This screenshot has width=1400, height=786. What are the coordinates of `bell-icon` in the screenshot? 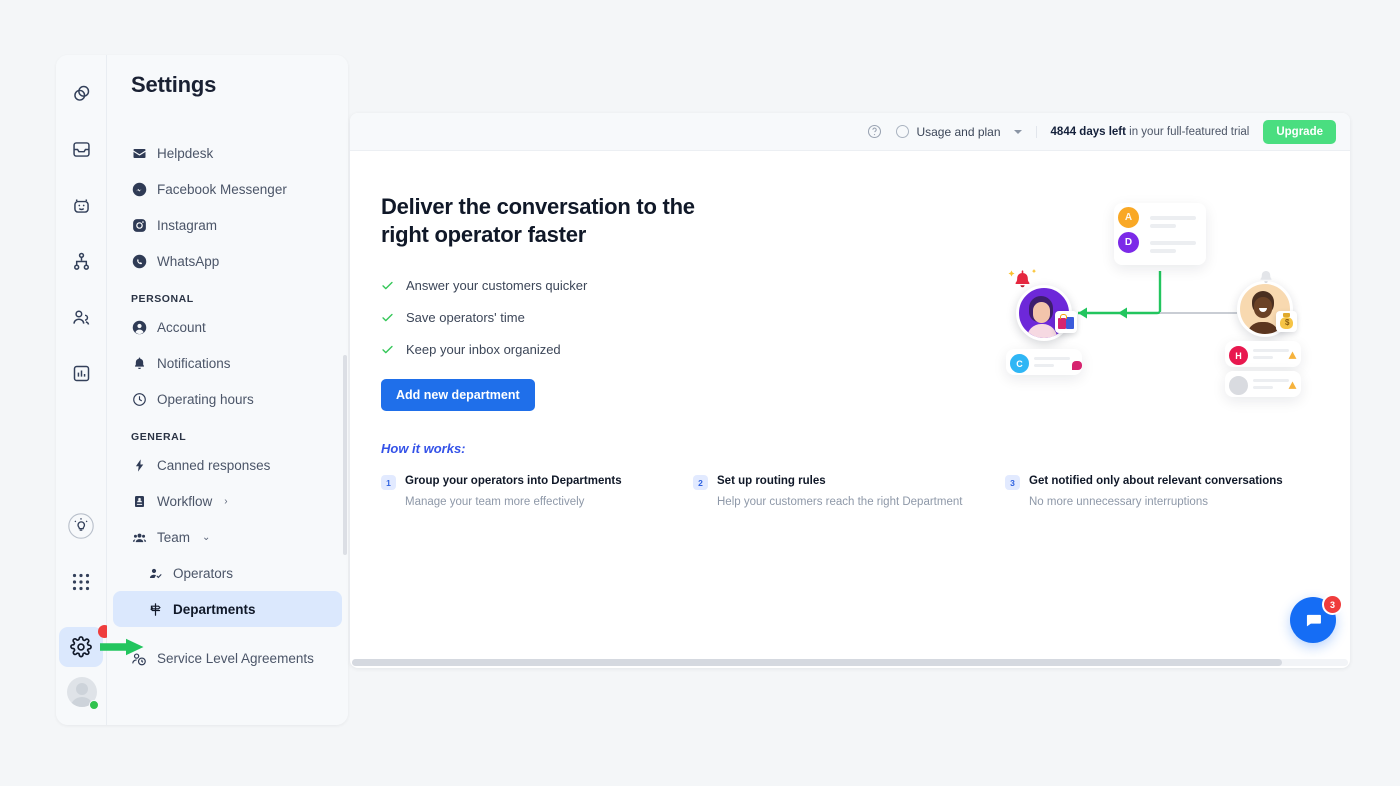 It's located at (139, 363).